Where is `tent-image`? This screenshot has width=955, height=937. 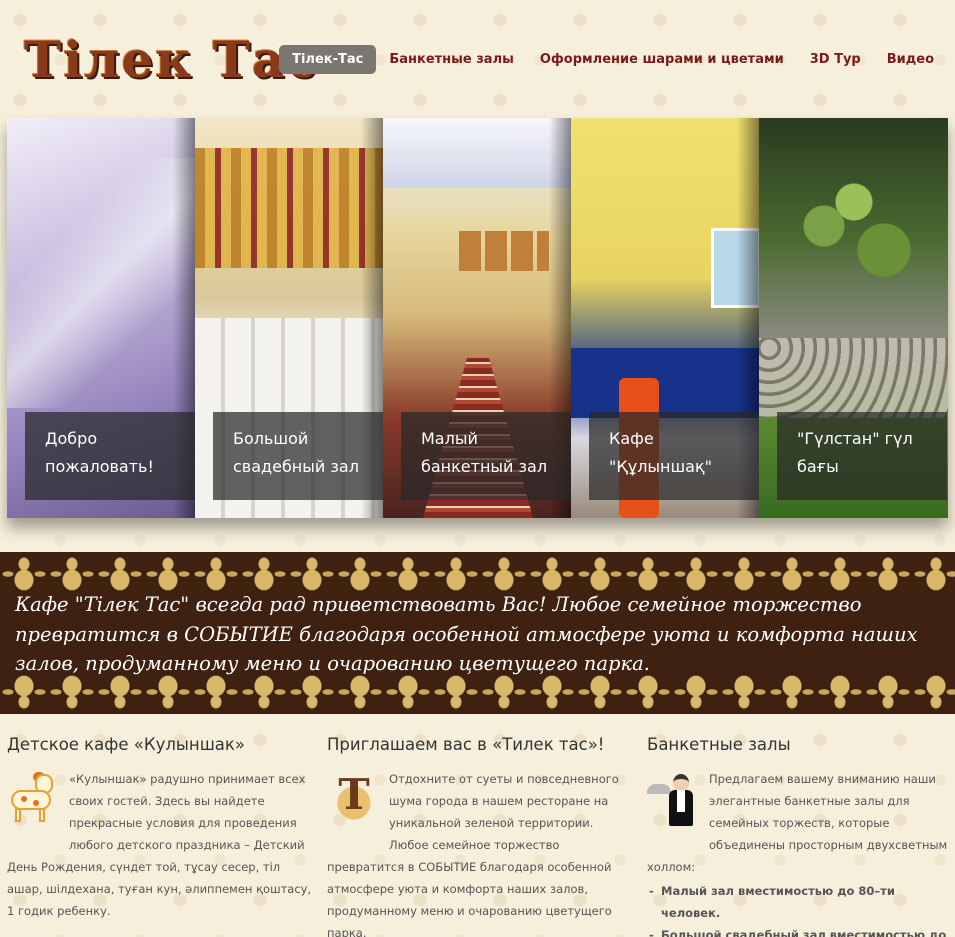
tent-image is located at coordinates (101, 283).